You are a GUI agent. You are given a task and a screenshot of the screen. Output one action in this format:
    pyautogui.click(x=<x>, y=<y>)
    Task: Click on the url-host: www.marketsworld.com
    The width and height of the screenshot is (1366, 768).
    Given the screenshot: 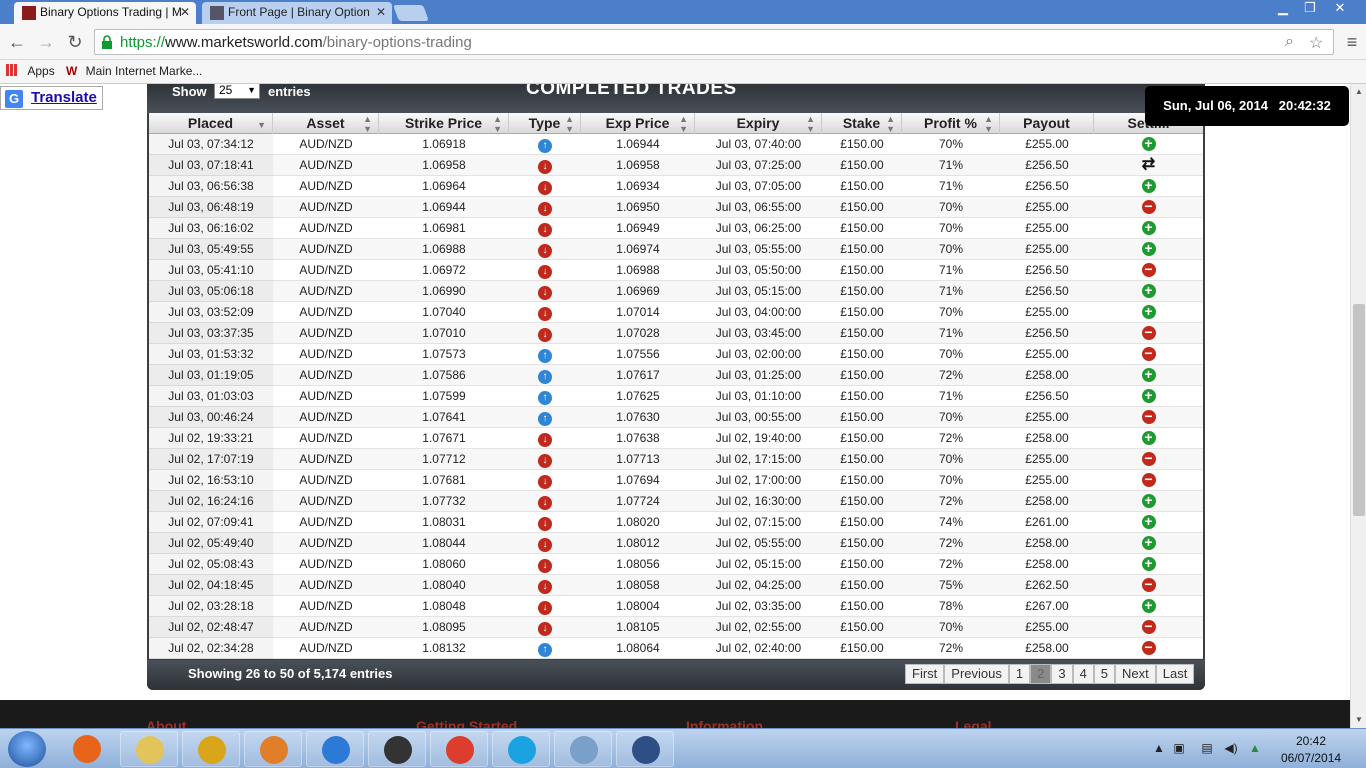 What is the action you would take?
    pyautogui.click(x=244, y=42)
    